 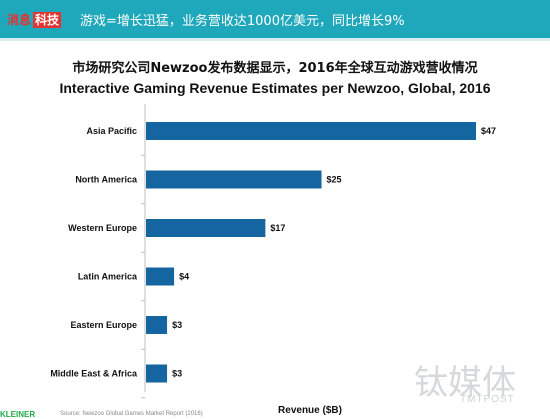 I want to click on category-label: Western Europe, so click(x=102, y=228).